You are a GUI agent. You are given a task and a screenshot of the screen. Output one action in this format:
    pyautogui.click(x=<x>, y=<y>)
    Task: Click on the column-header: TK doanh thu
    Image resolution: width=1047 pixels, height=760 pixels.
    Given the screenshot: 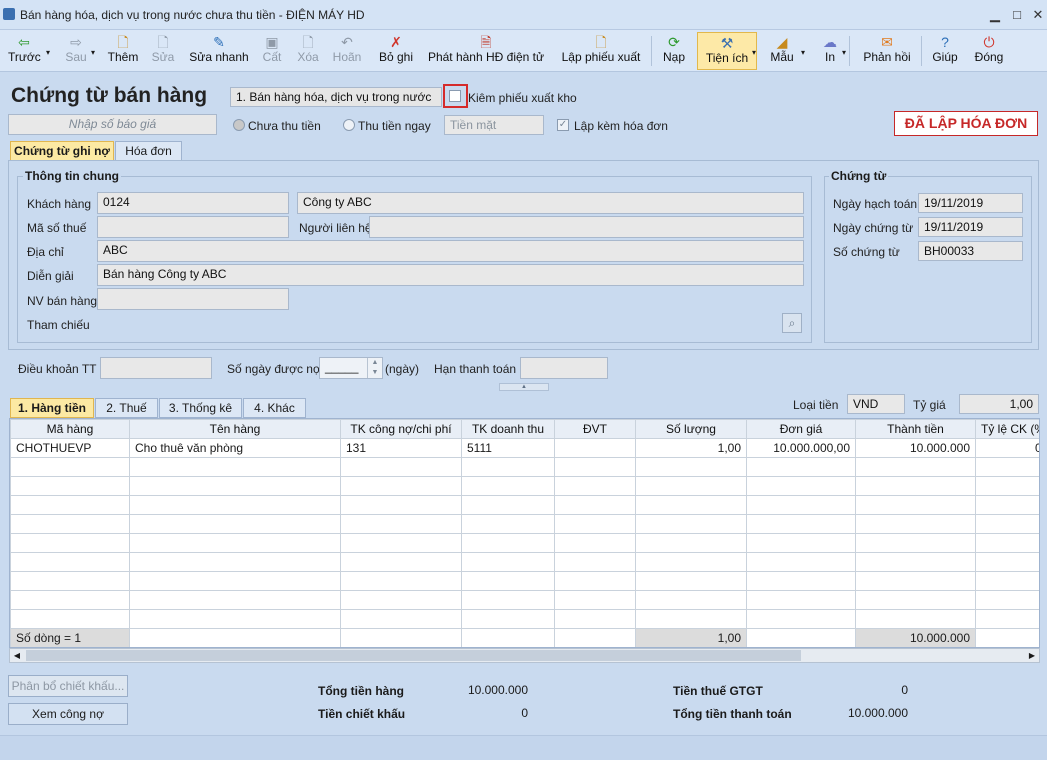 What is the action you would take?
    pyautogui.click(x=508, y=429)
    